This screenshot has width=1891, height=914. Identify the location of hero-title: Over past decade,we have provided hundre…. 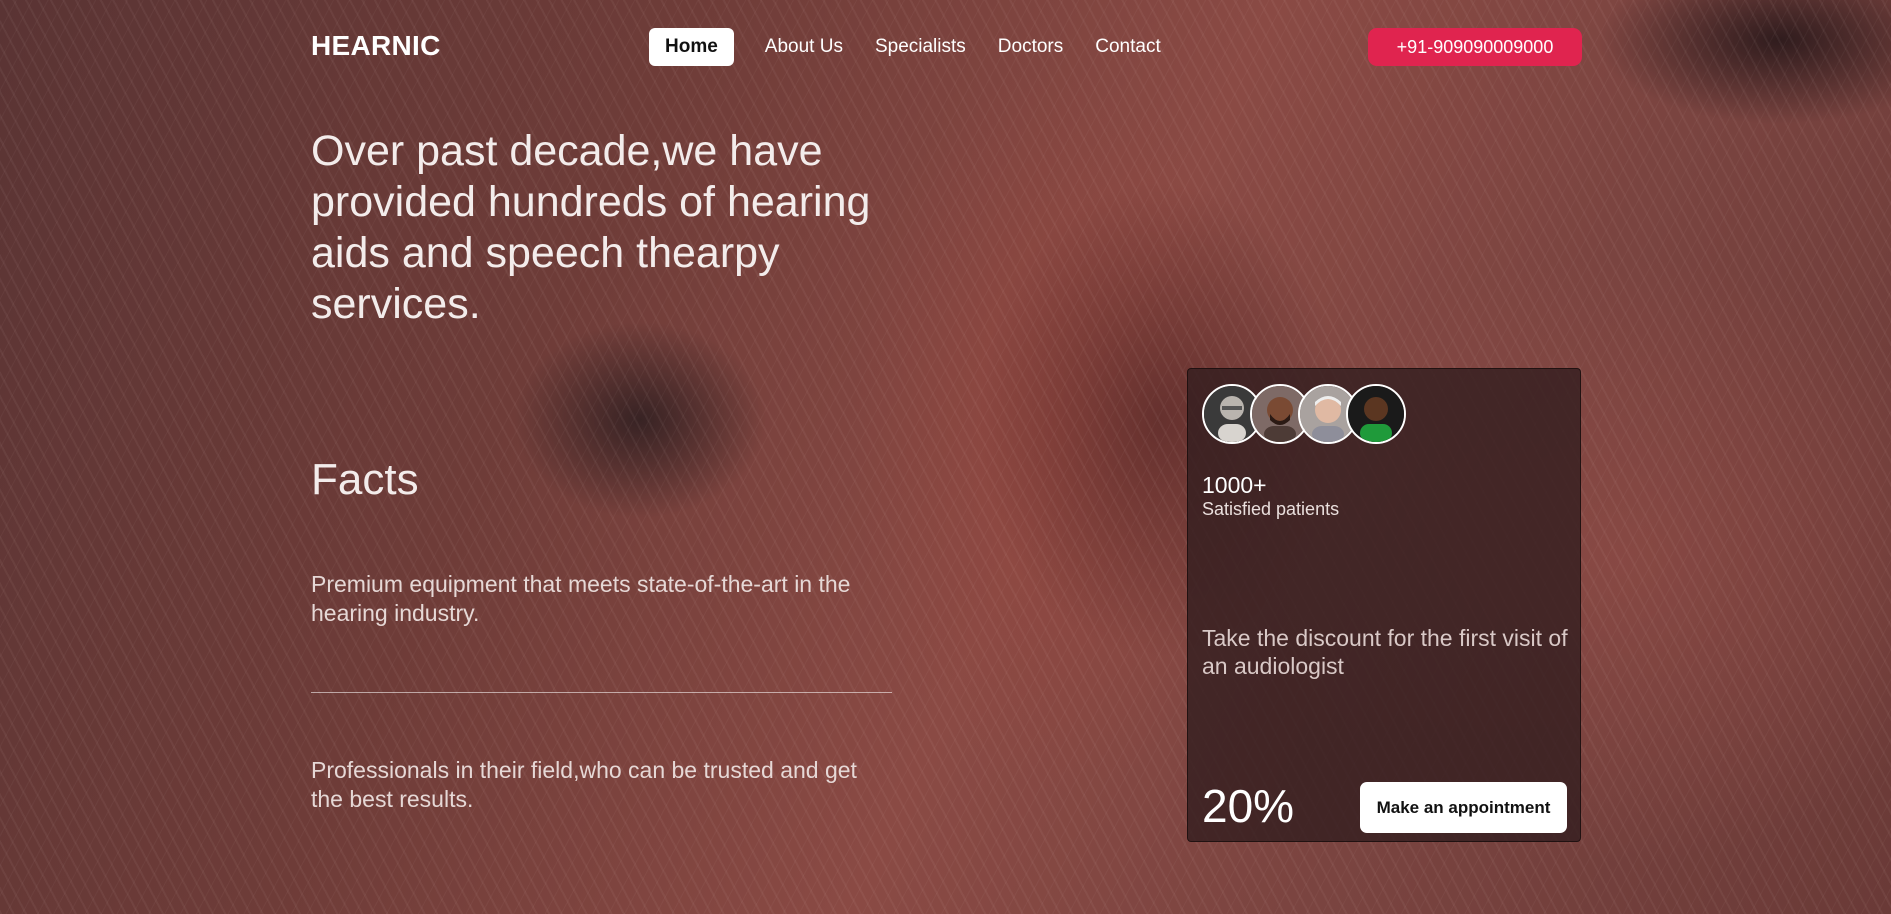
(591, 227).